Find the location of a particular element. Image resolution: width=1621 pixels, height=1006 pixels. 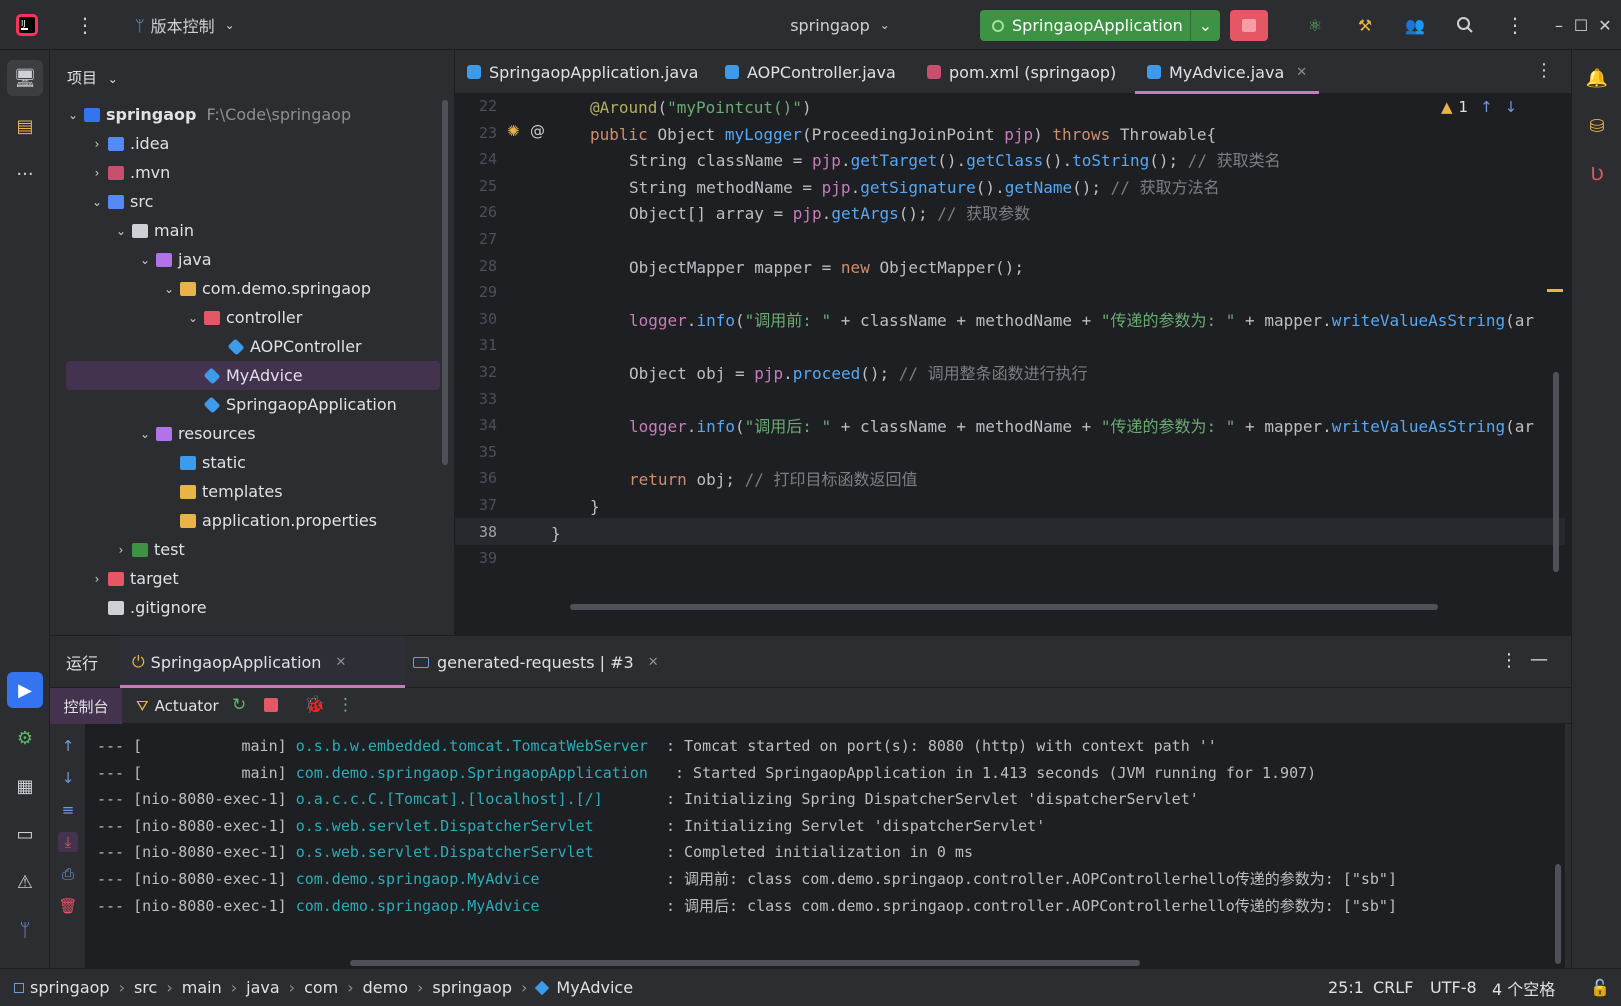

intellij-logo-icon: IJ is located at coordinates (27, 25).